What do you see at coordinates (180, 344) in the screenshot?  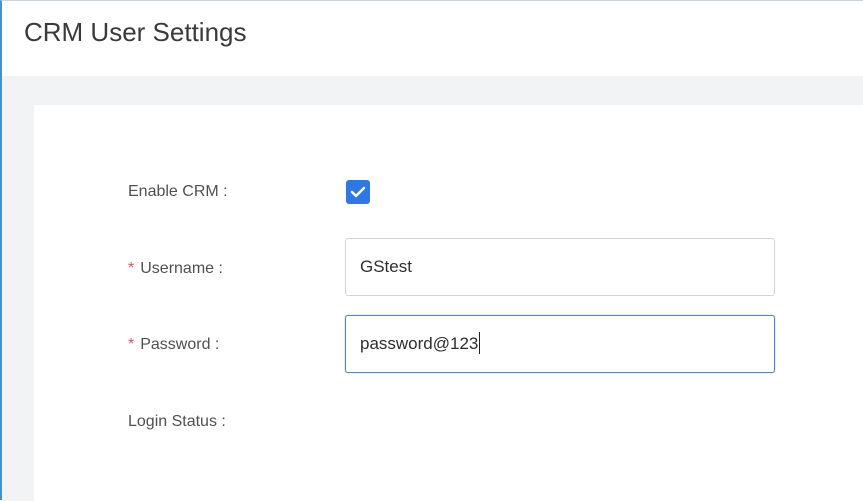 I see `password-label-text: Password :` at bounding box center [180, 344].